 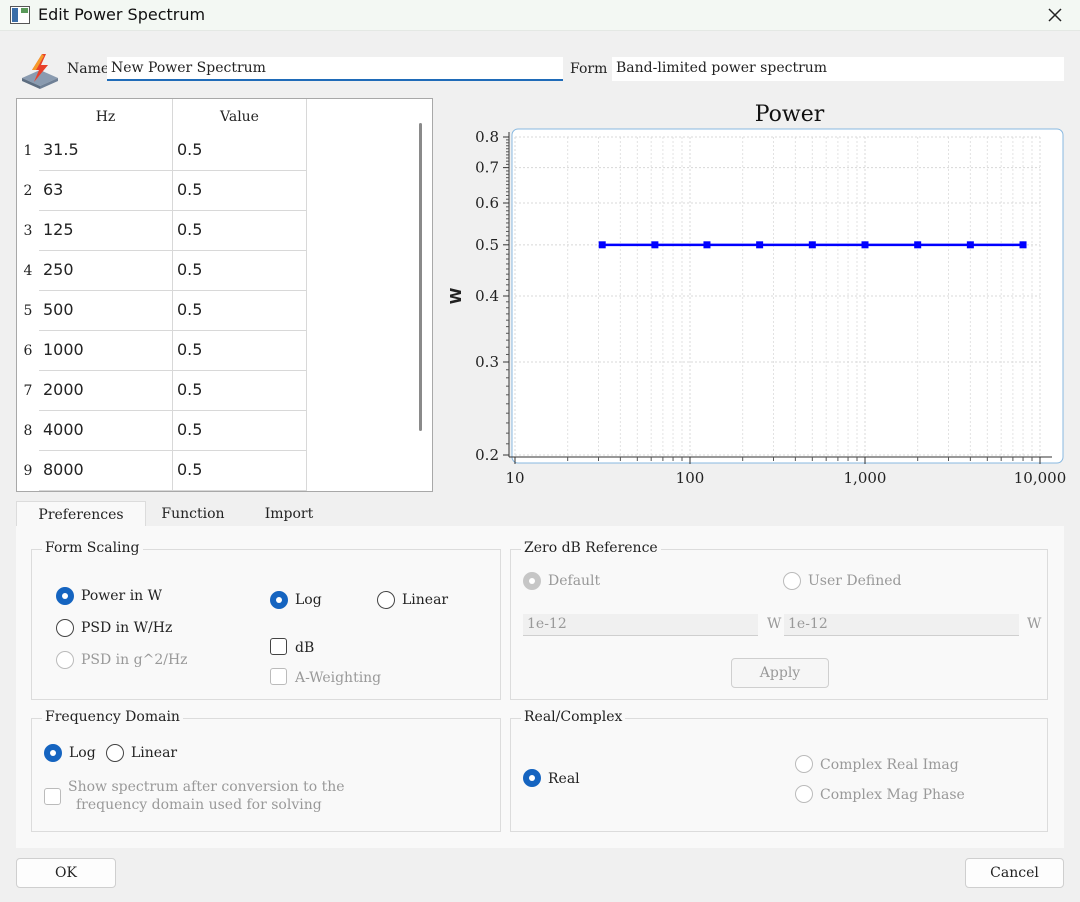 What do you see at coordinates (122, 14) in the screenshot?
I see `window-title: Edit Power Spectrum` at bounding box center [122, 14].